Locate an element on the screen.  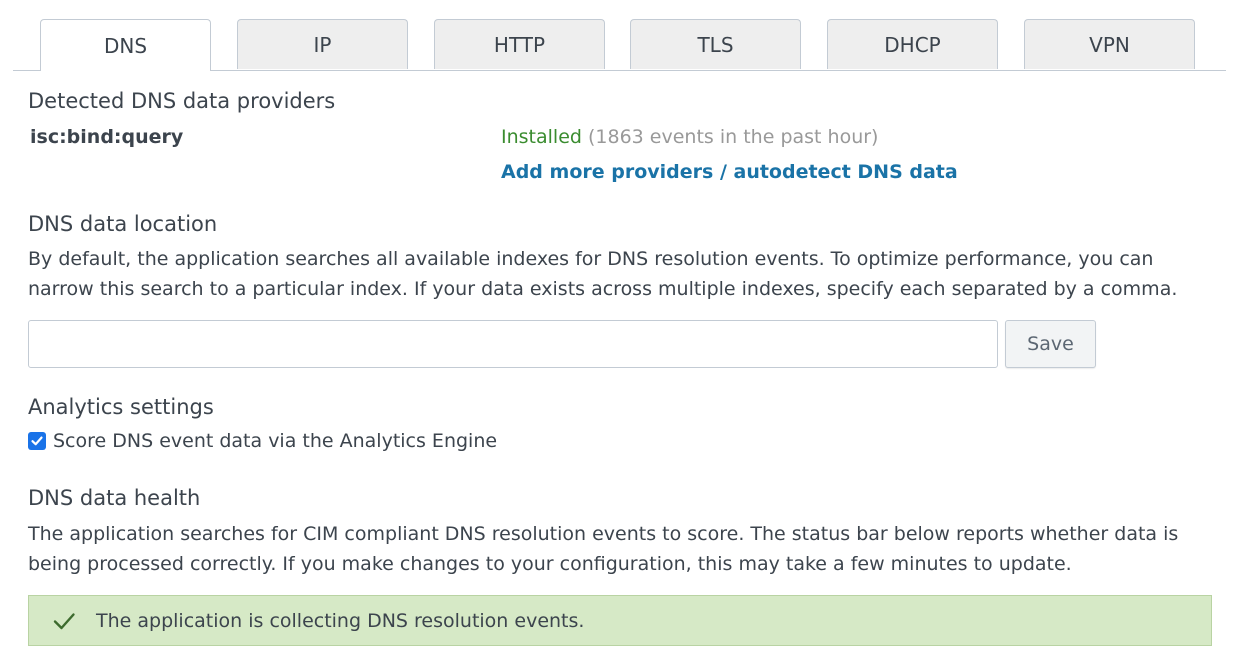
provider-status: Installed (1863 events in the past hour) is located at coordinates (689, 137).